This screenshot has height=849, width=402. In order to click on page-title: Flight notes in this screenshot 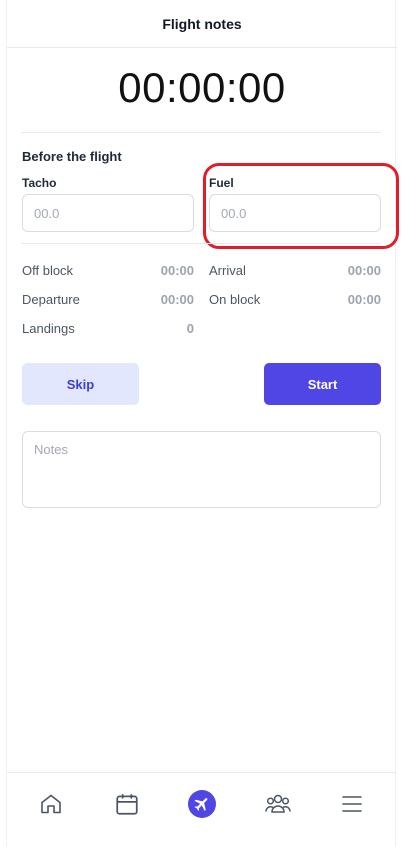, I will do `click(202, 23)`.